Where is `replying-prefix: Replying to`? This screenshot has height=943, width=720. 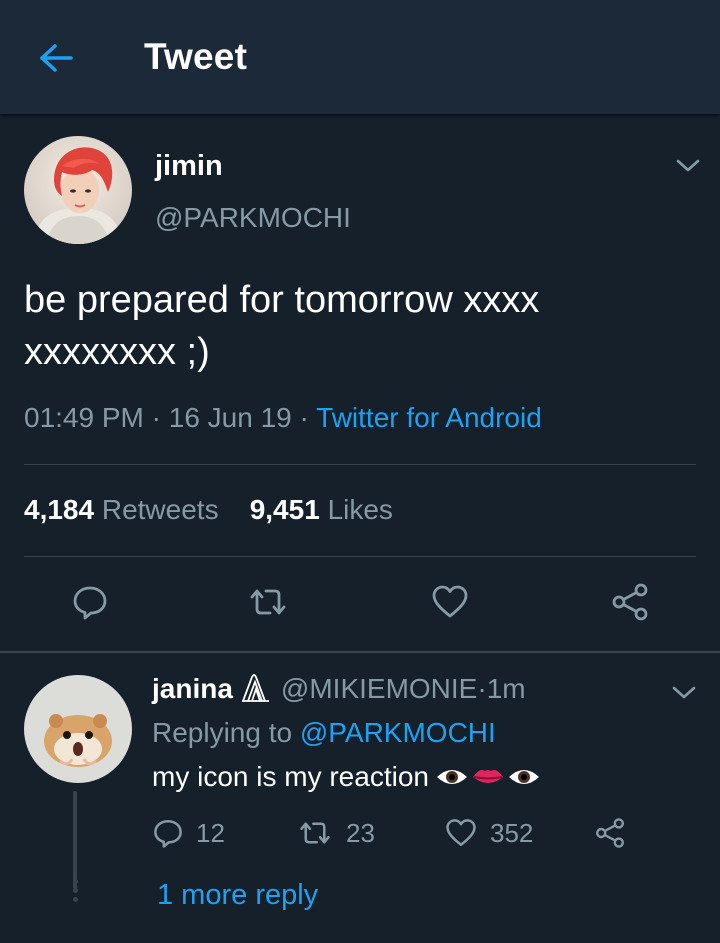
replying-prefix: Replying to is located at coordinates (222, 732).